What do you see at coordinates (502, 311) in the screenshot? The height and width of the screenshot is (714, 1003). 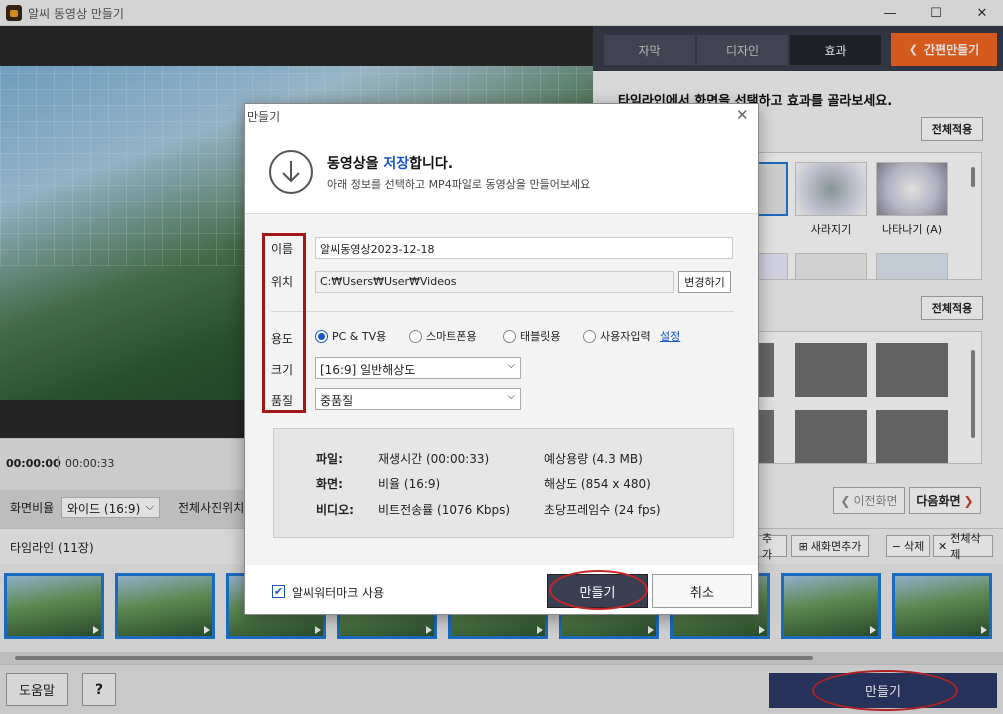 I see `divider` at bounding box center [502, 311].